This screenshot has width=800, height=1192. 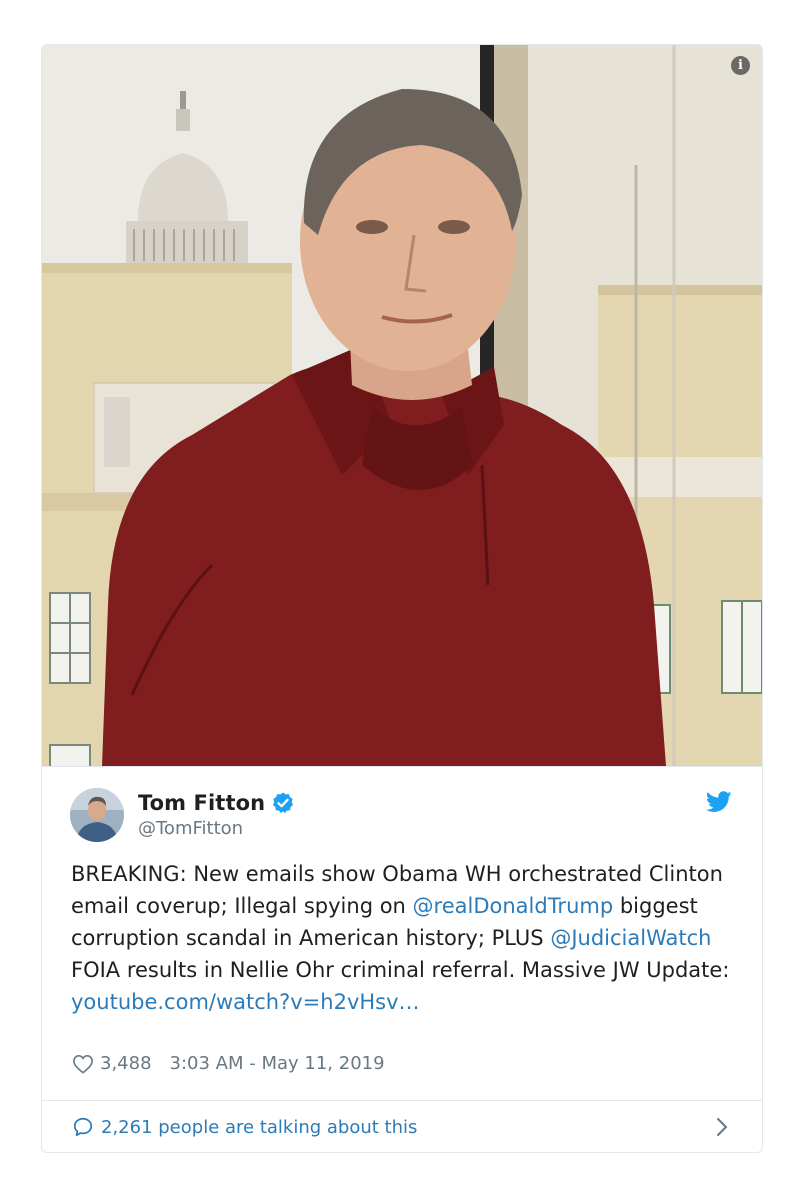 What do you see at coordinates (259, 1127) in the screenshot?
I see `talking-about-text: 2,261 people are talking about this` at bounding box center [259, 1127].